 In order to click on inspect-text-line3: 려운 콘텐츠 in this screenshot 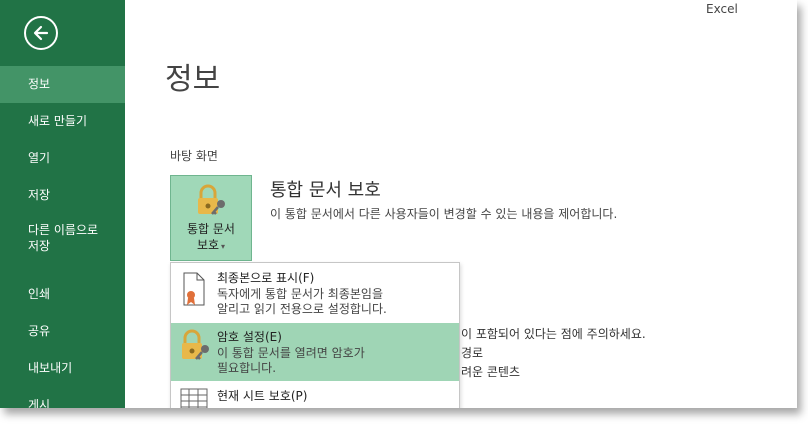, I will do `click(491, 372)`.